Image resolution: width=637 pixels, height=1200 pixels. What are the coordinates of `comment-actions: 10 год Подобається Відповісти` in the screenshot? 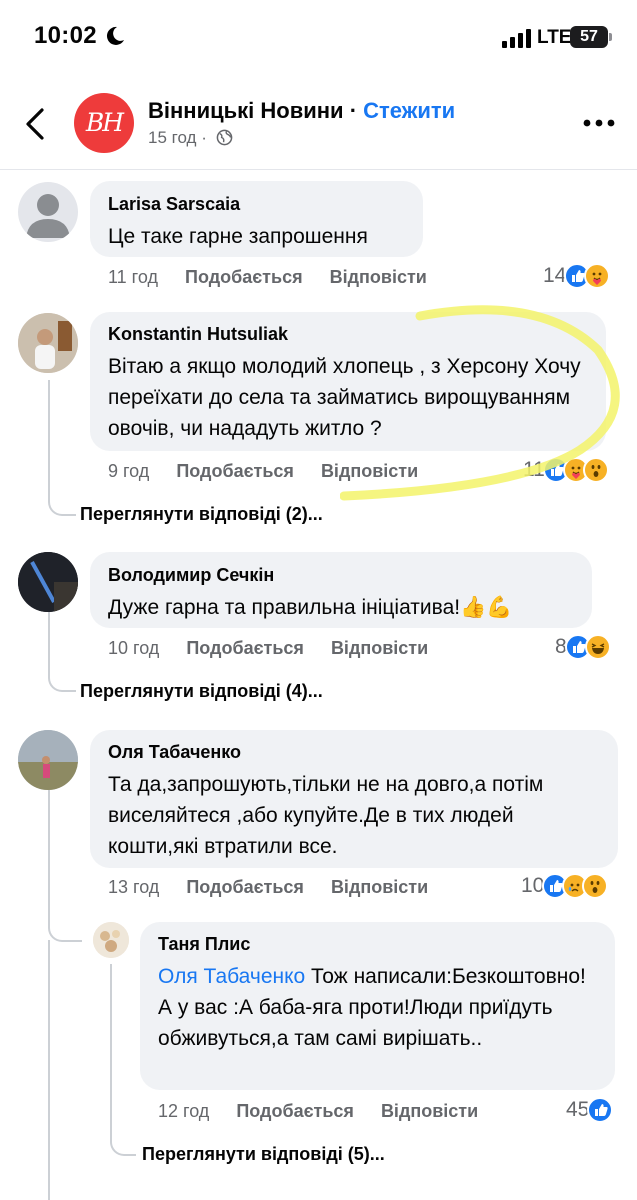 It's located at (268, 648).